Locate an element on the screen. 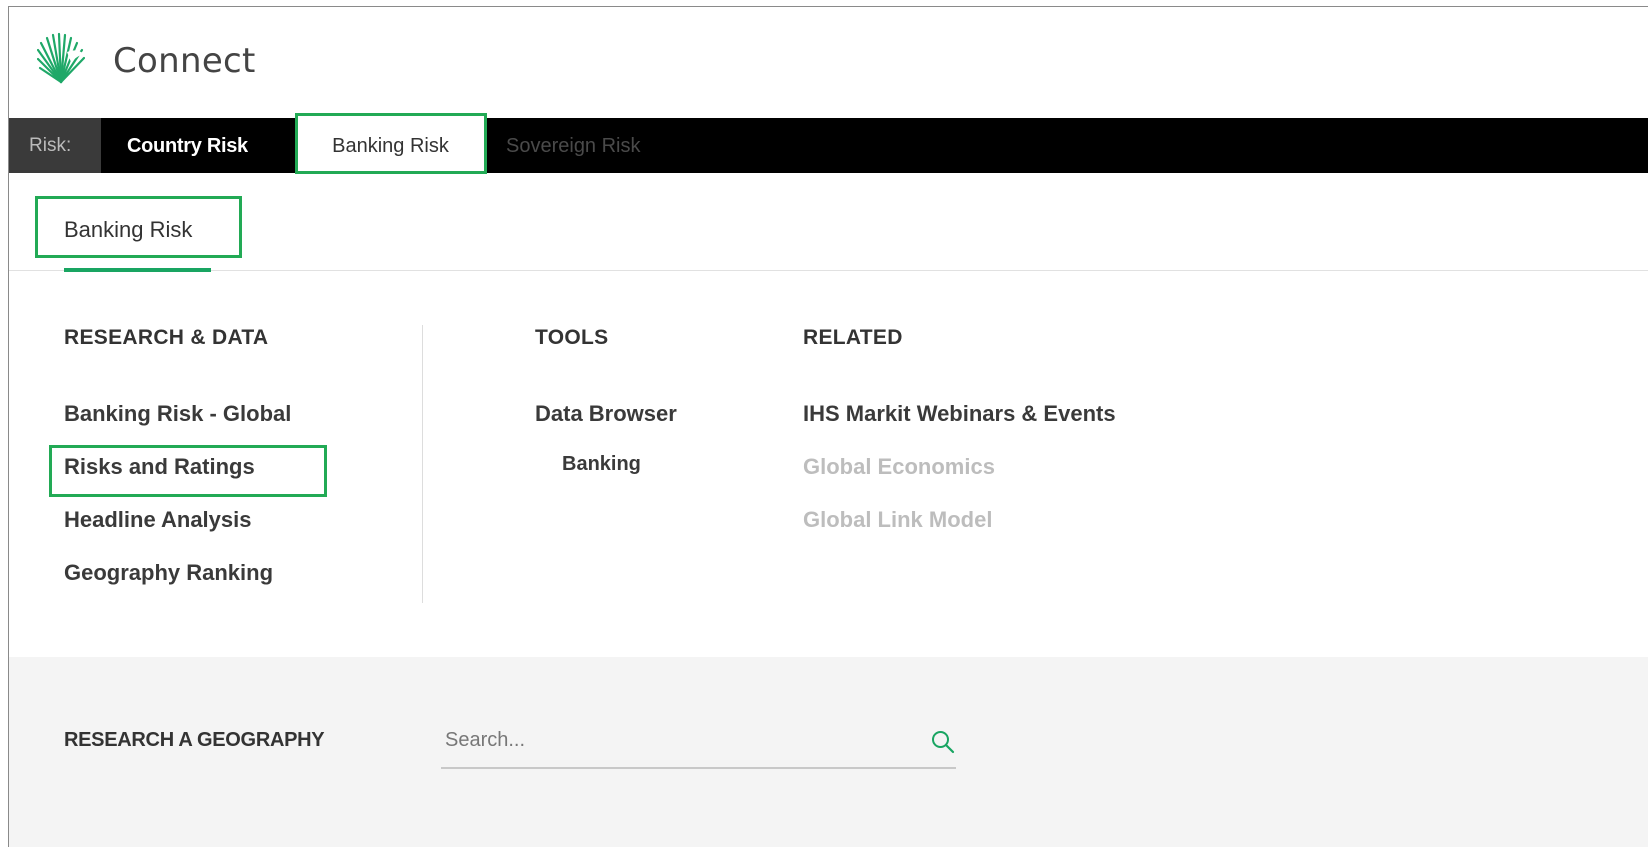 This screenshot has width=1648, height=847. link-geography-ranking: Geography Ranking is located at coordinates (168, 573).